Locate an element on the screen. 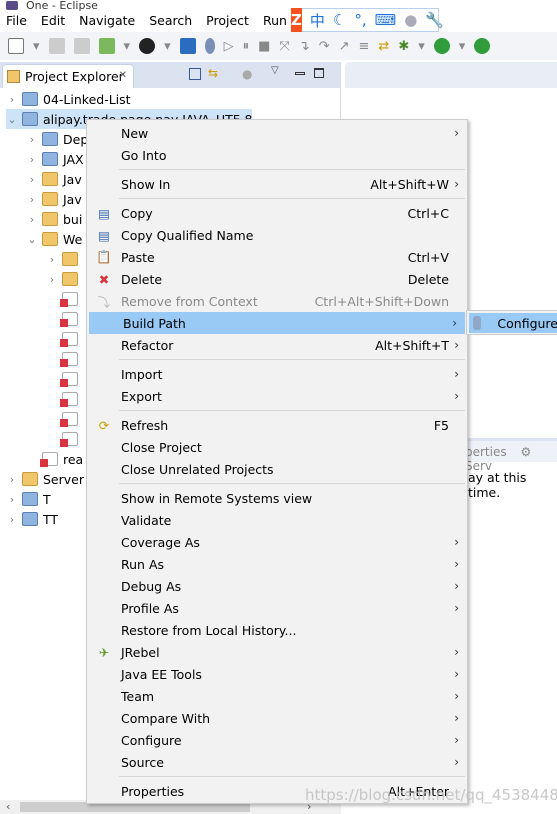  menu-item-coverage-as: Coverage As › is located at coordinates (277, 542).